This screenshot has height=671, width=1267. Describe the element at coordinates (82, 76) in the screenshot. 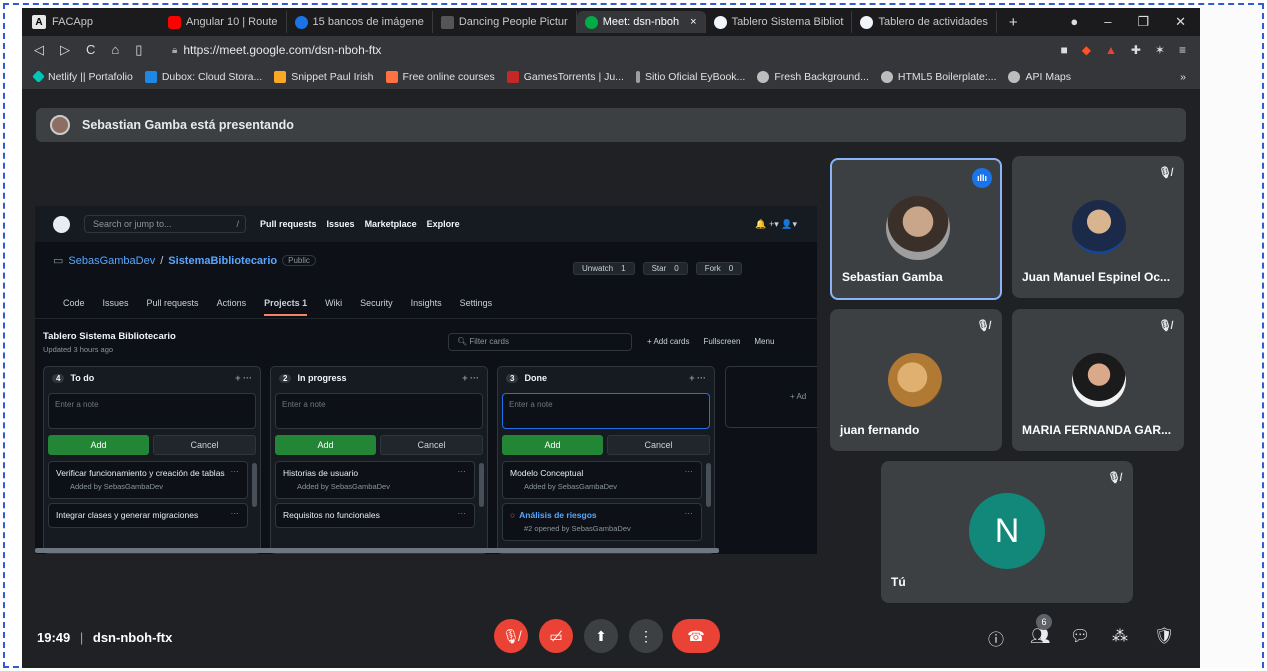

I see `bookmark-netlify: Netlify || Portafolio` at that location.